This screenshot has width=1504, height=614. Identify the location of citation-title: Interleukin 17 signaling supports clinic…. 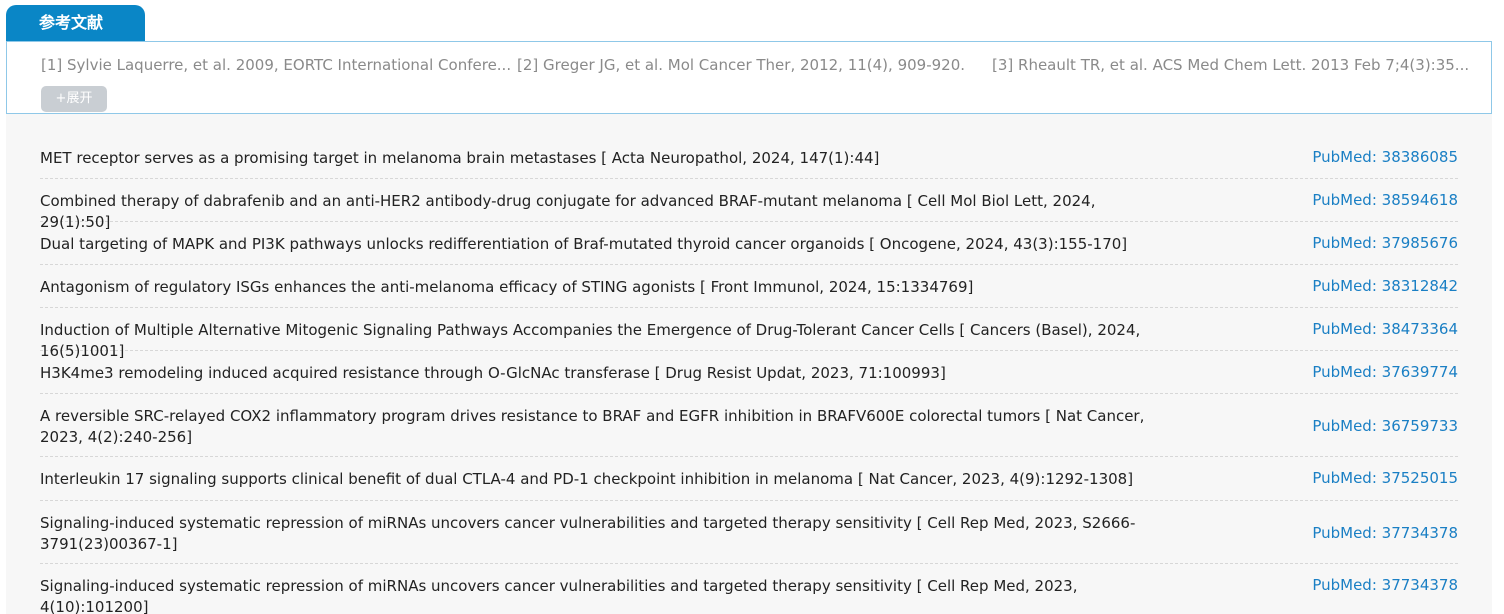
(587, 479).